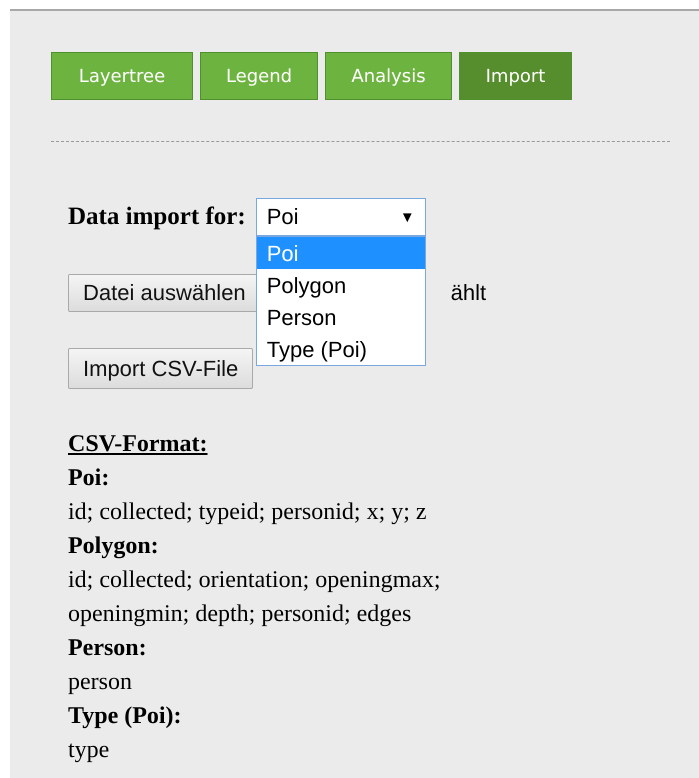  What do you see at coordinates (340, 349) in the screenshot?
I see `dropdown-option: Type (Poi)` at bounding box center [340, 349].